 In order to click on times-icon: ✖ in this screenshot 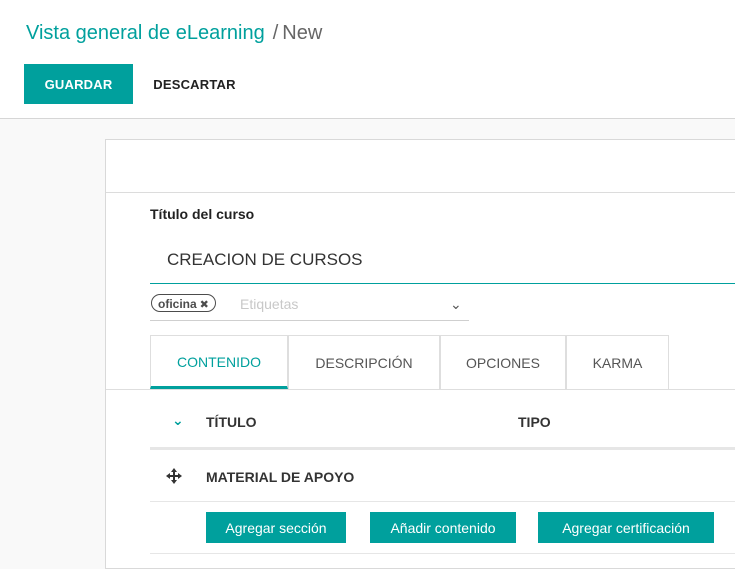, I will do `click(204, 305)`.